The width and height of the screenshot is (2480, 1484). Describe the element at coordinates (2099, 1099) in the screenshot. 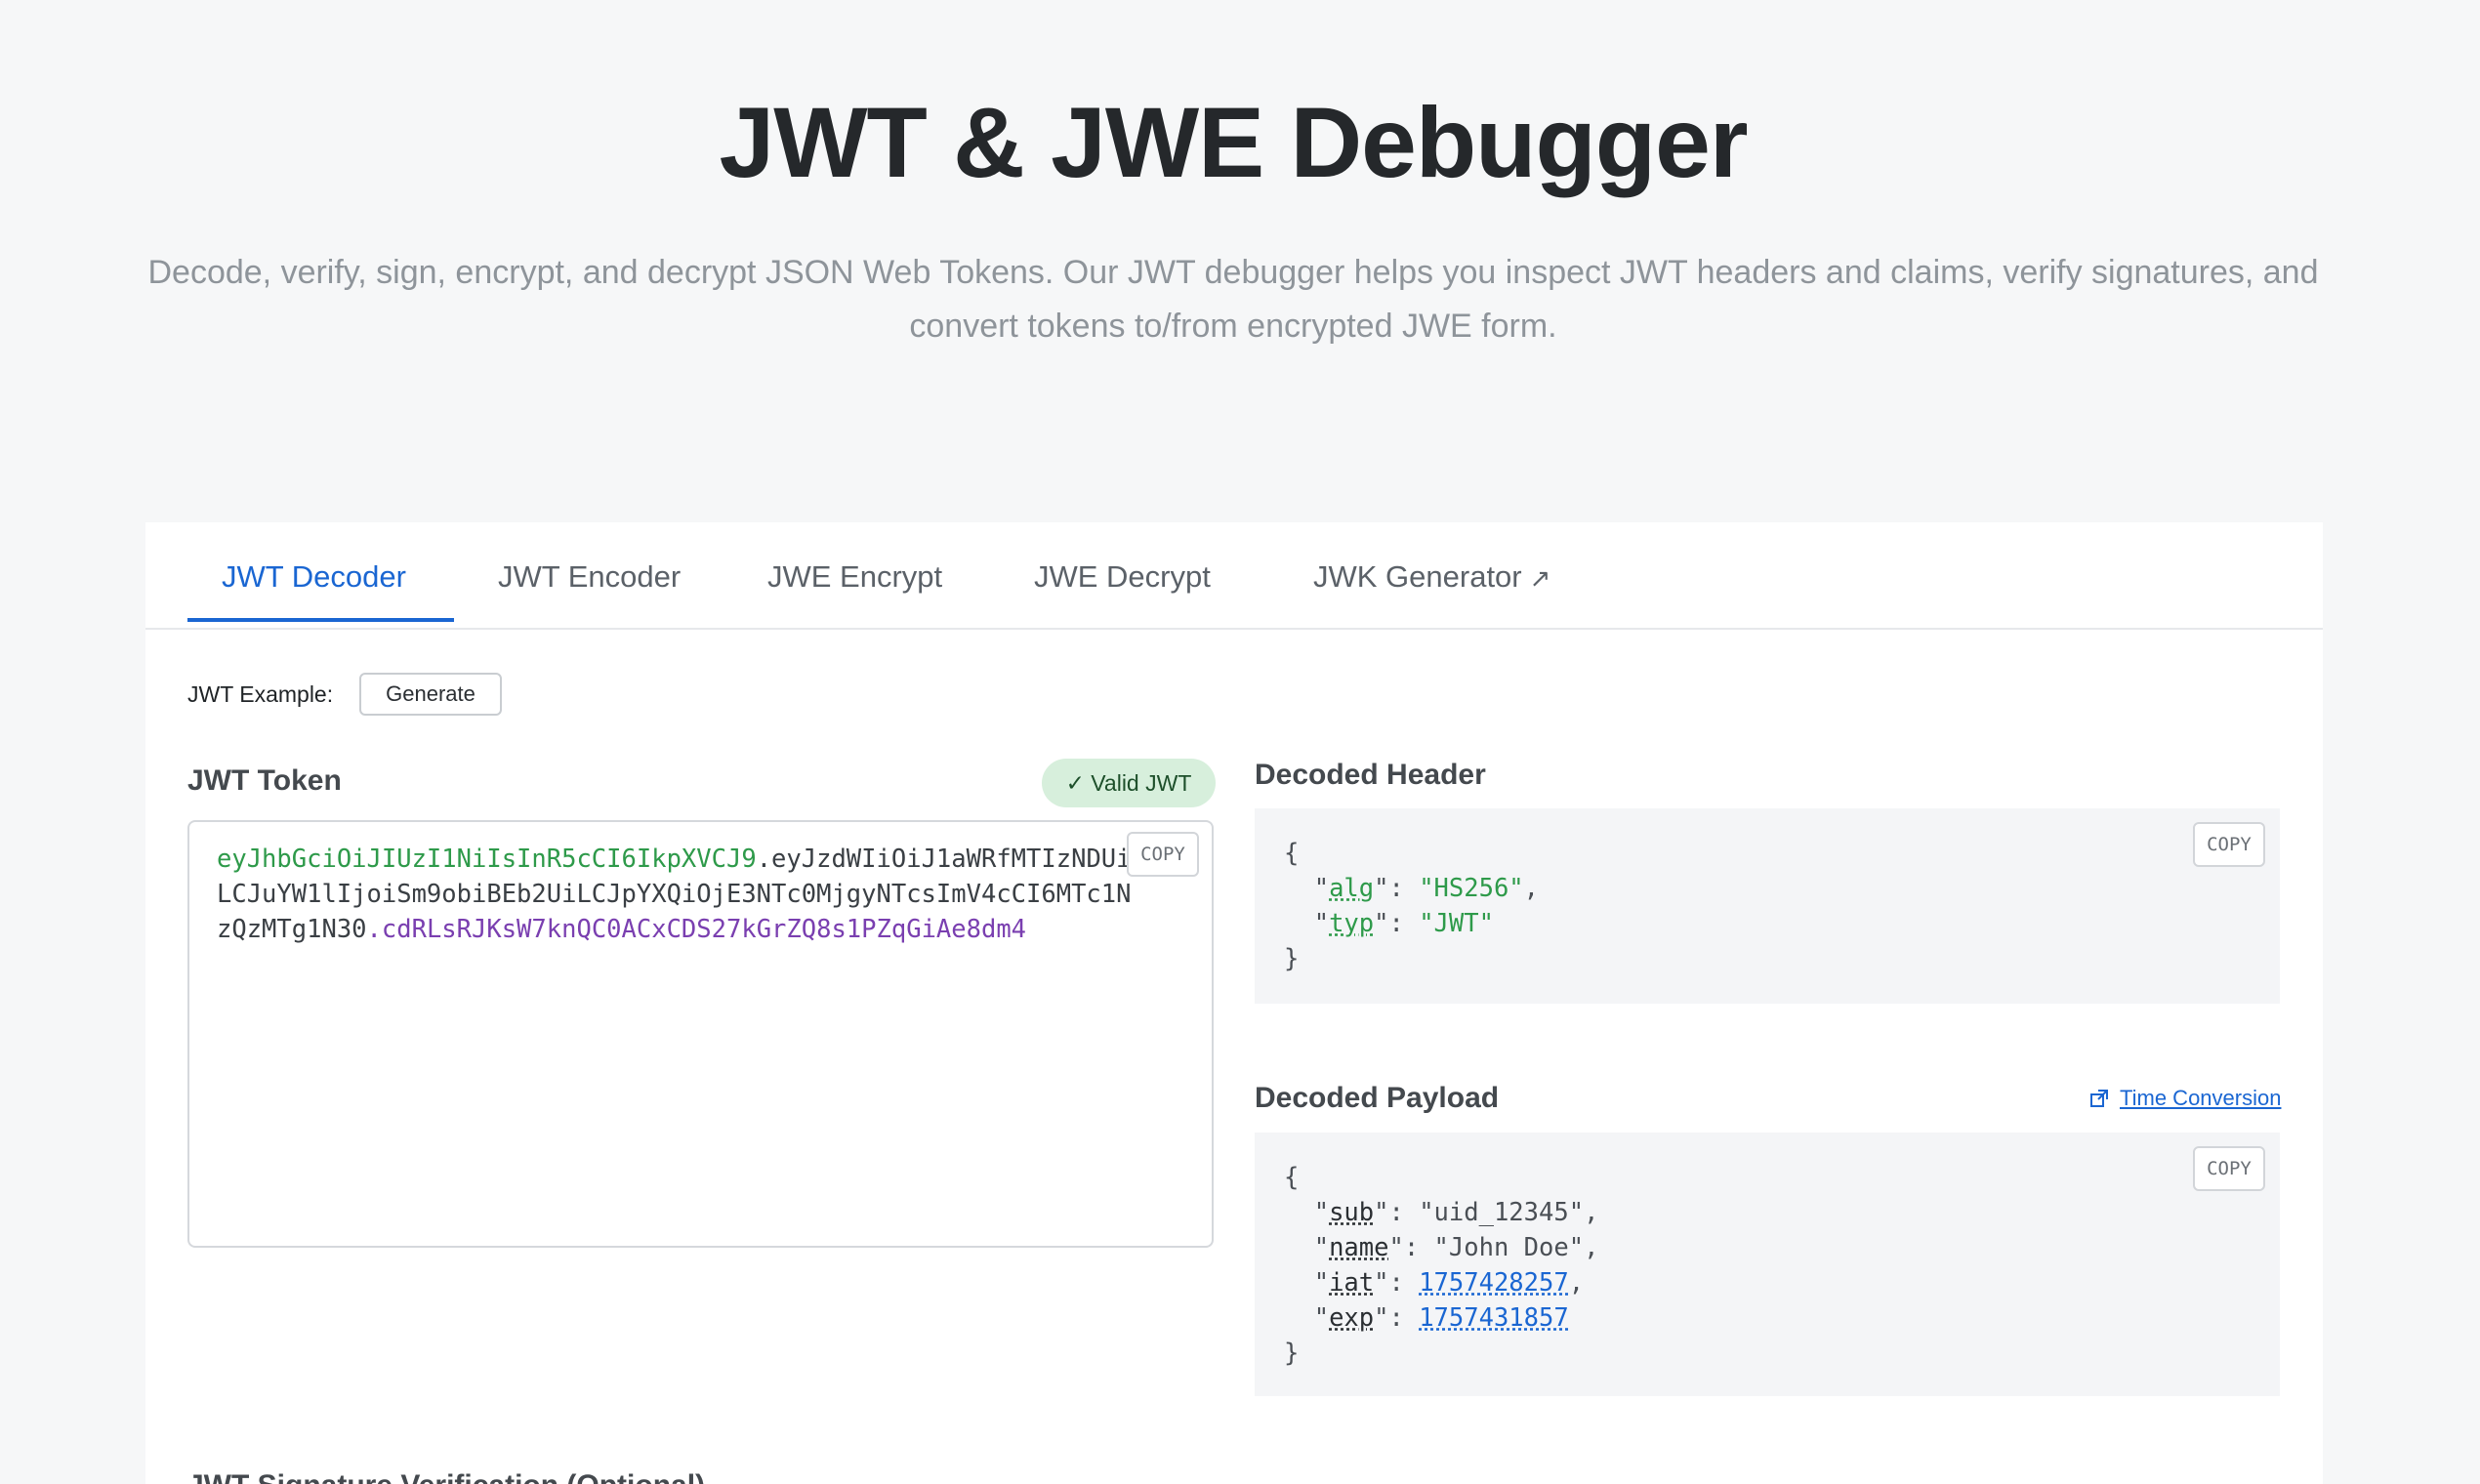

I see `external-link-icon` at that location.